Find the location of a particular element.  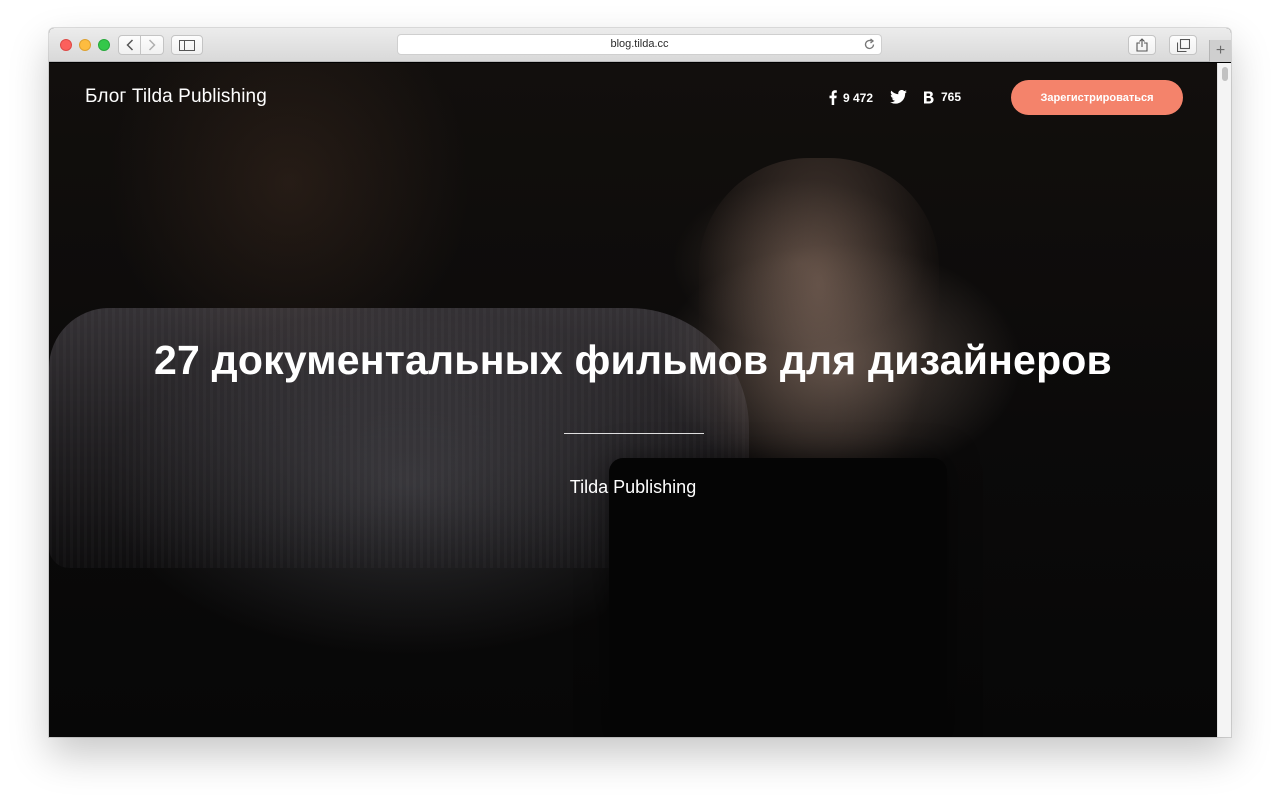

title-divider is located at coordinates (634, 433).